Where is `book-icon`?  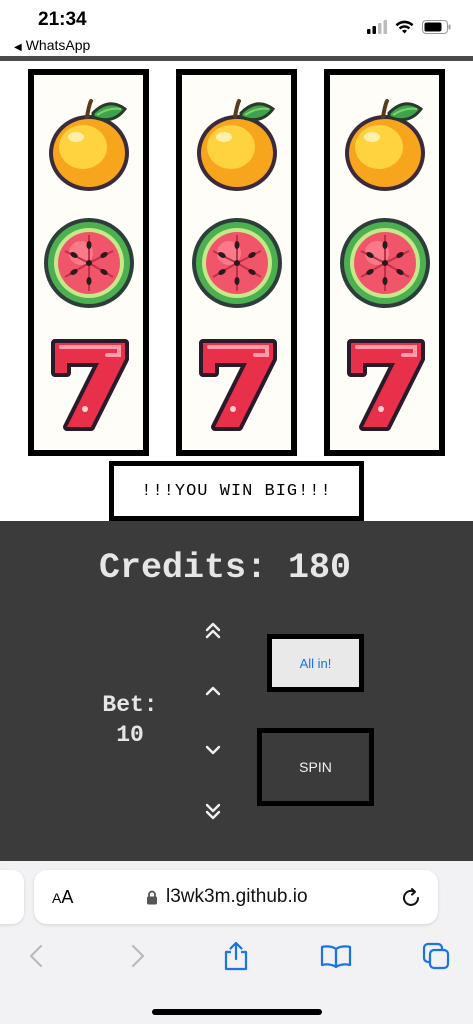
book-icon is located at coordinates (336, 956).